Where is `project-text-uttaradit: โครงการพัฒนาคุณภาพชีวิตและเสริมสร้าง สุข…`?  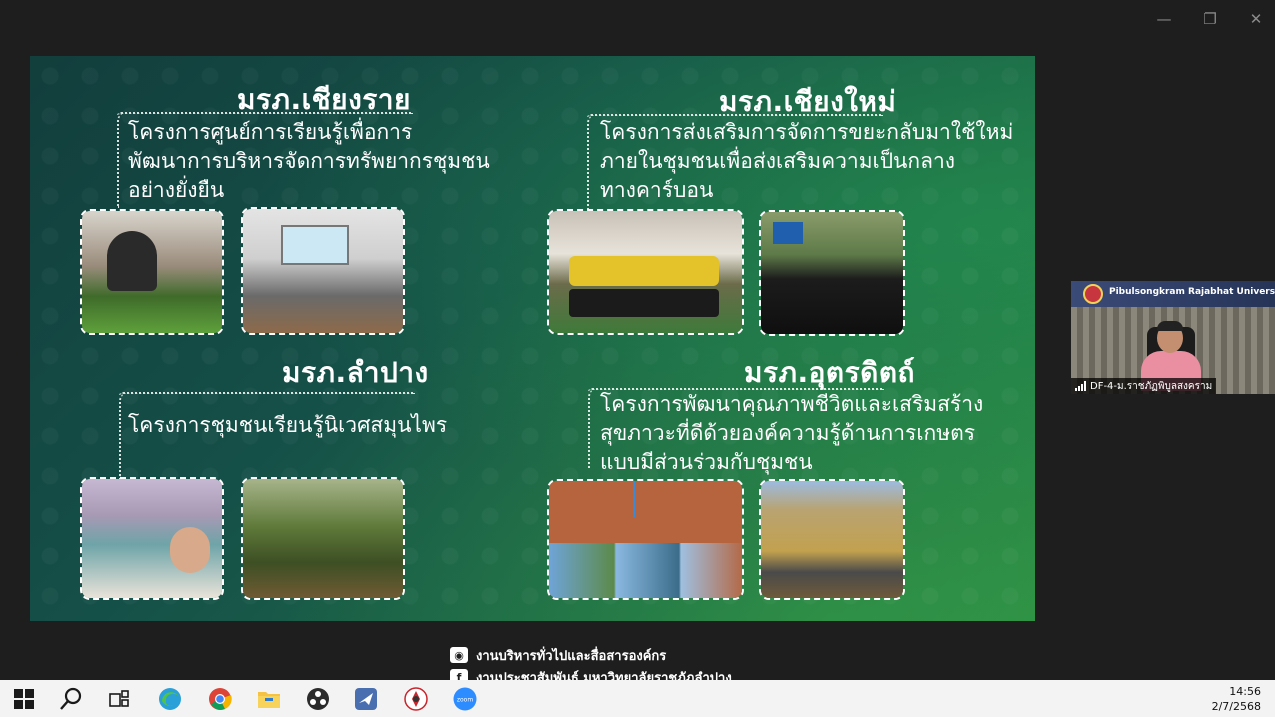 project-text-uttaradit: โครงการพัฒนาคุณภาพชีวิตและเสริมสร้าง สุข… is located at coordinates (791, 433).